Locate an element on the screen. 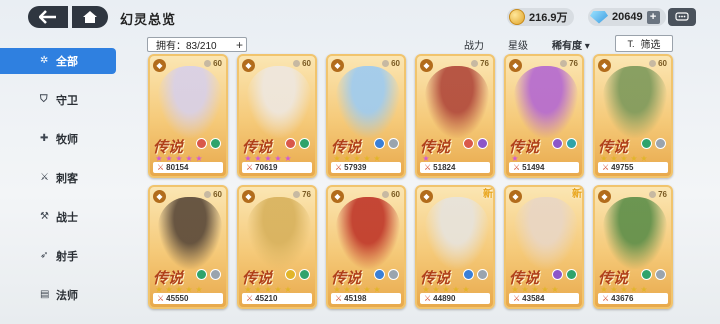 Image resolution: width=720 pixels, height=324 pixels. new-badge: 新 is located at coordinates (577, 194).